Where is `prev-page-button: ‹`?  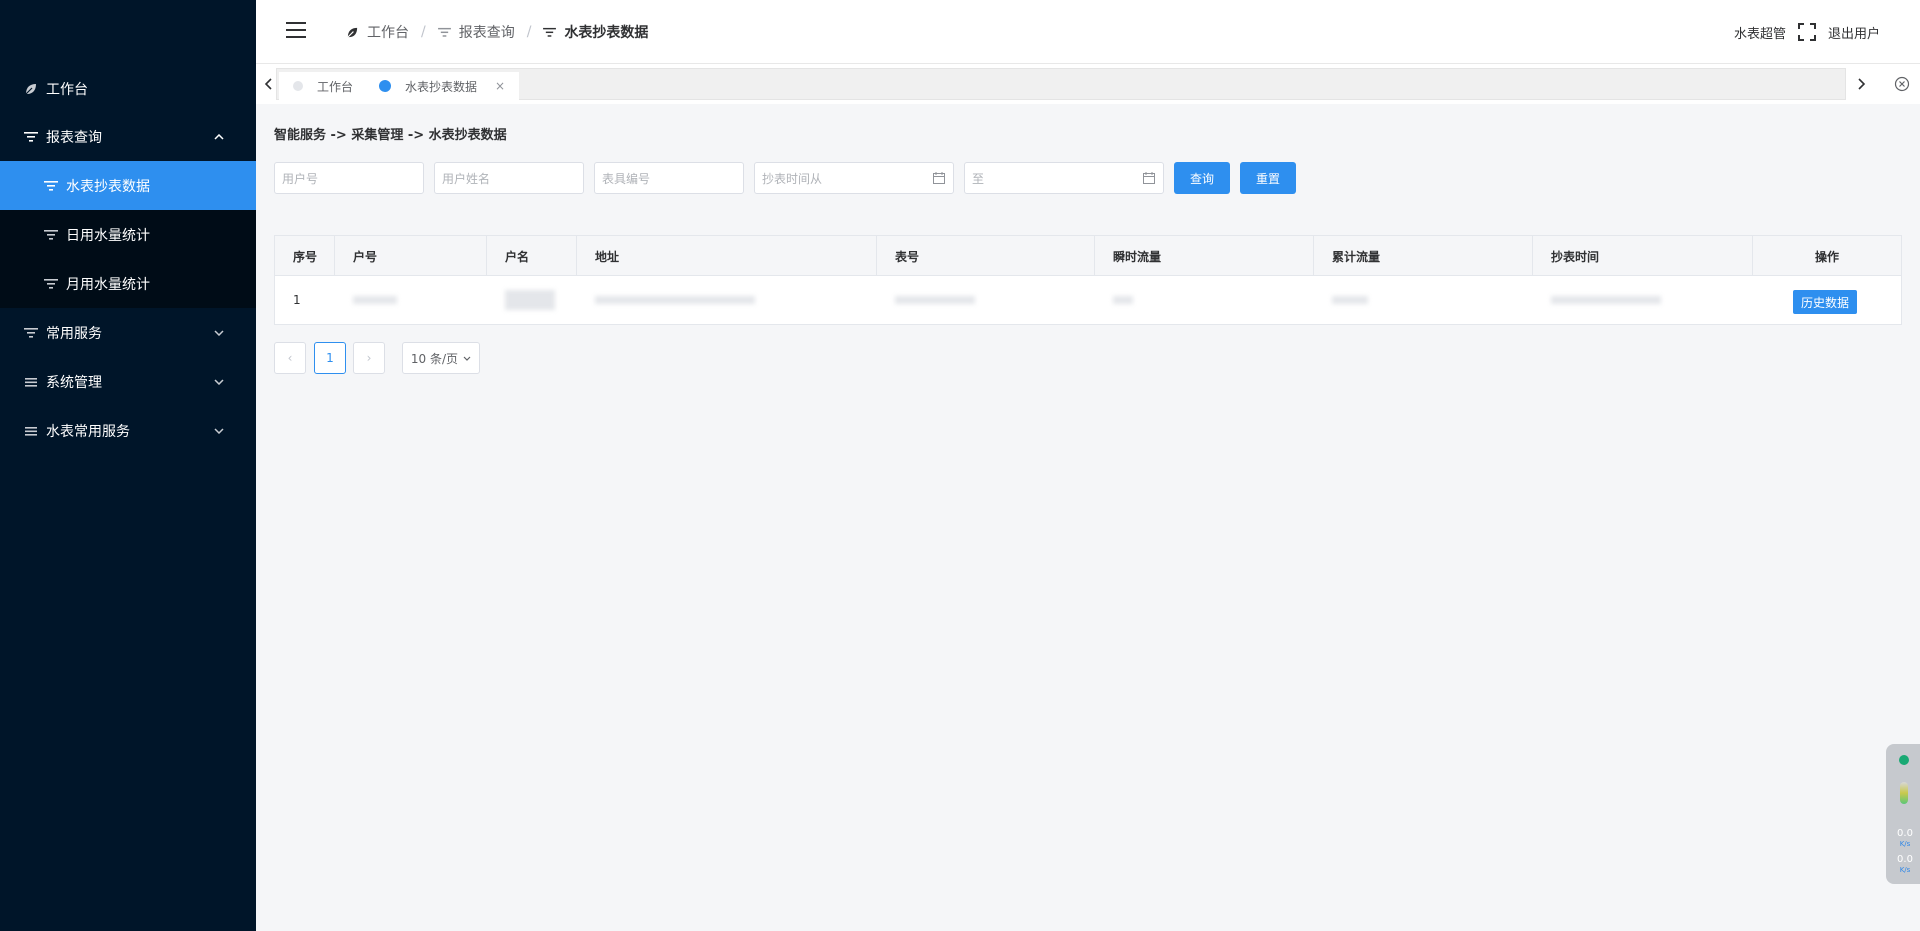
prev-page-button: ‹ is located at coordinates (290, 358).